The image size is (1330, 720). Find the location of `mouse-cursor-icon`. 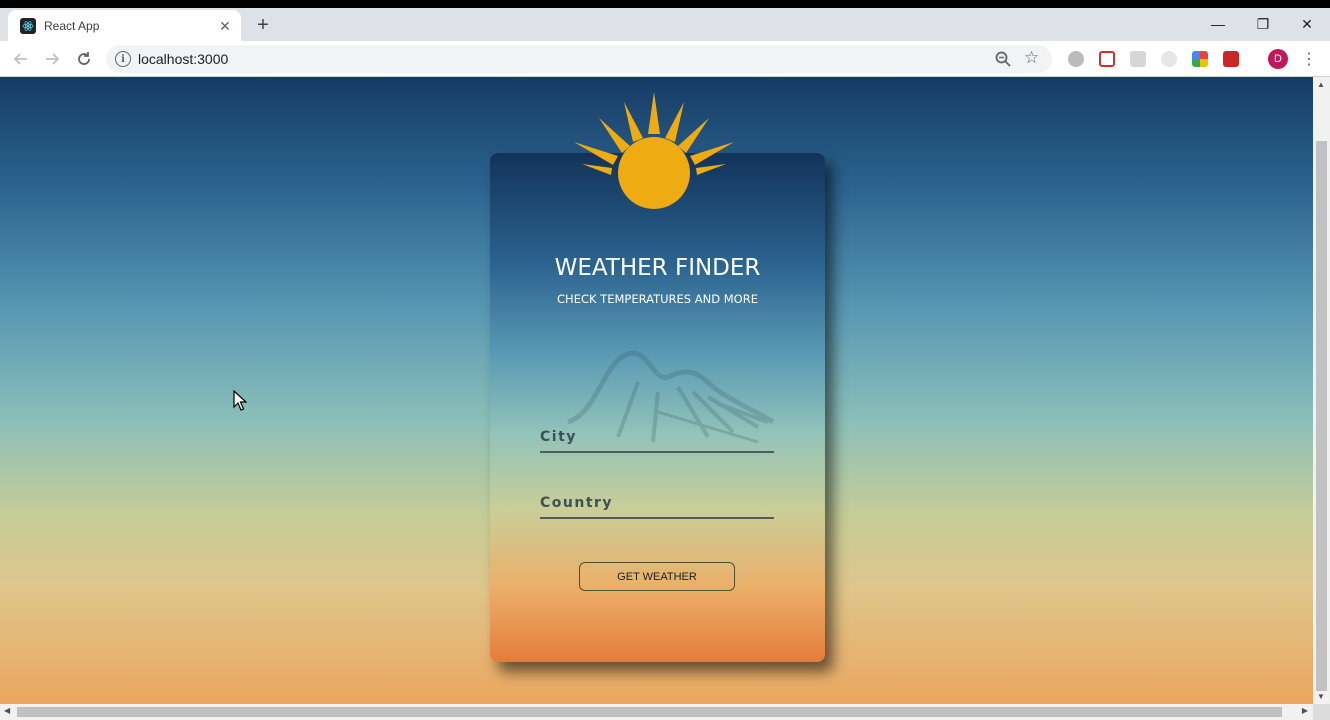

mouse-cursor-icon is located at coordinates (240, 400).